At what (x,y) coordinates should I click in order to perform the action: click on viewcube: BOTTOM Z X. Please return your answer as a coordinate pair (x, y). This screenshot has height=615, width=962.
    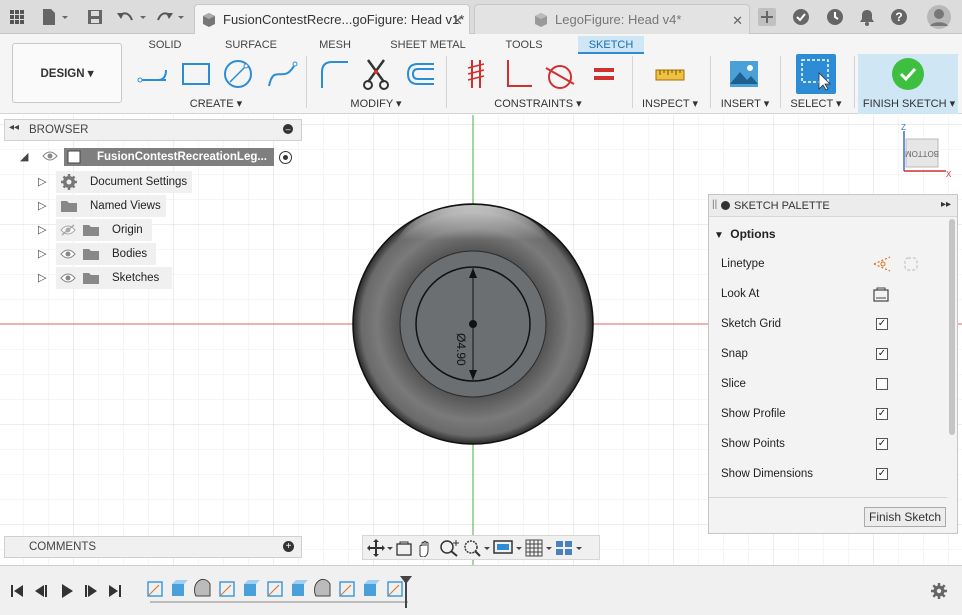
    Looking at the image, I should click on (928, 151).